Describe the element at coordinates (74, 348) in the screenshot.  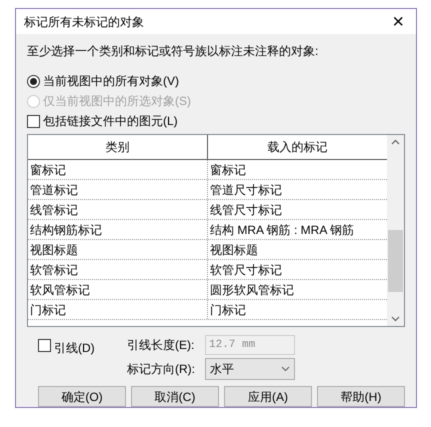
I see `checkbox-label: 引线(D)` at that location.